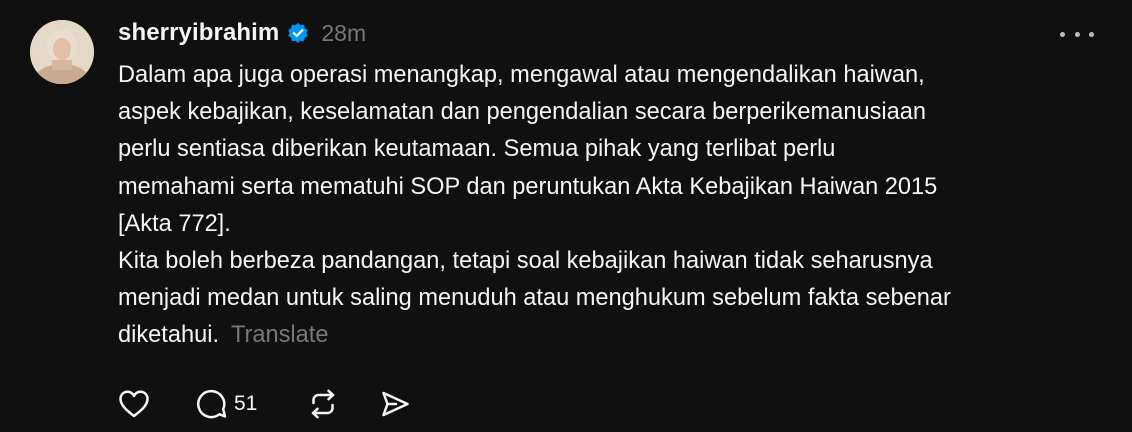 The height and width of the screenshot is (432, 1132). I want to click on comment-button: 51, so click(226, 404).